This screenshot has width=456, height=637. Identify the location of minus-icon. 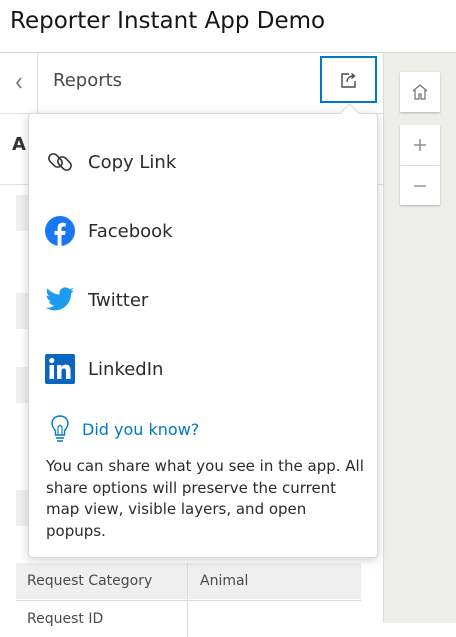
(420, 185).